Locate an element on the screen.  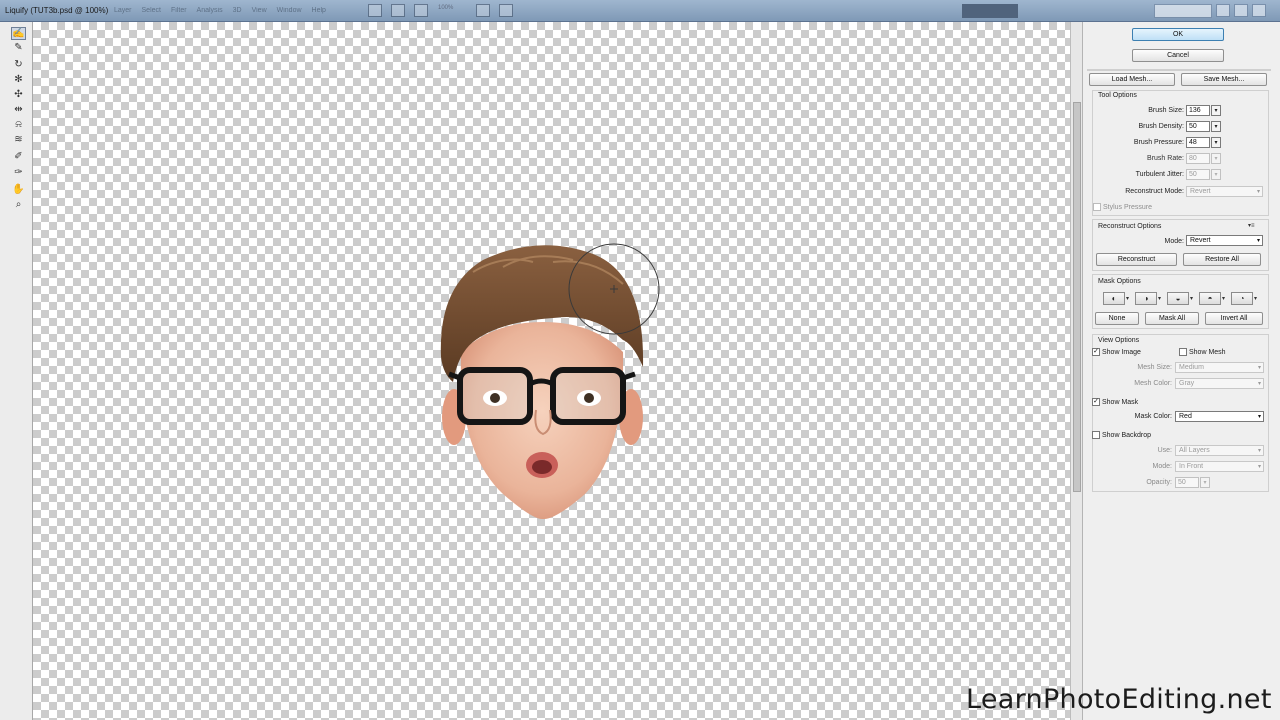
reconstruct-button: Reconstruct is located at coordinates (1136, 259).